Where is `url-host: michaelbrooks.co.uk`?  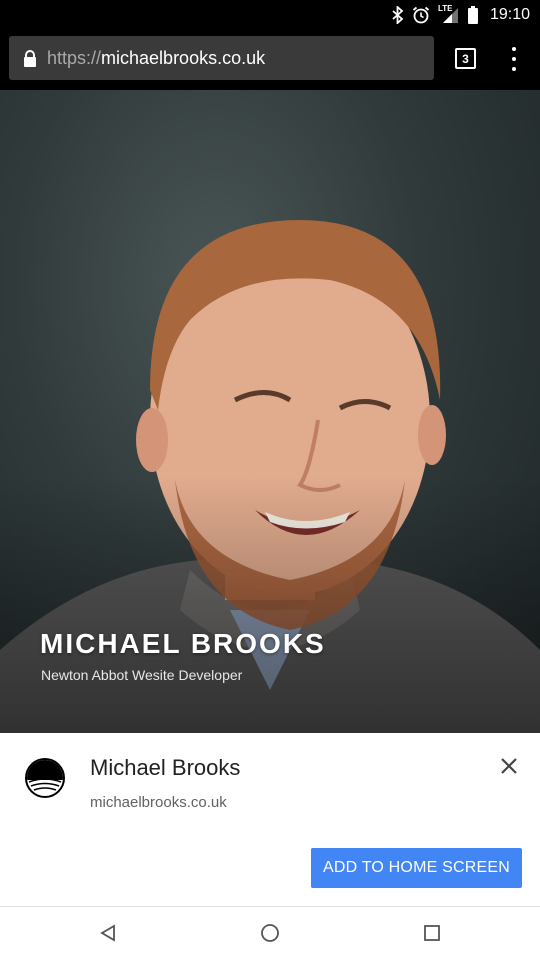
url-host: michaelbrooks.co.uk is located at coordinates (183, 57).